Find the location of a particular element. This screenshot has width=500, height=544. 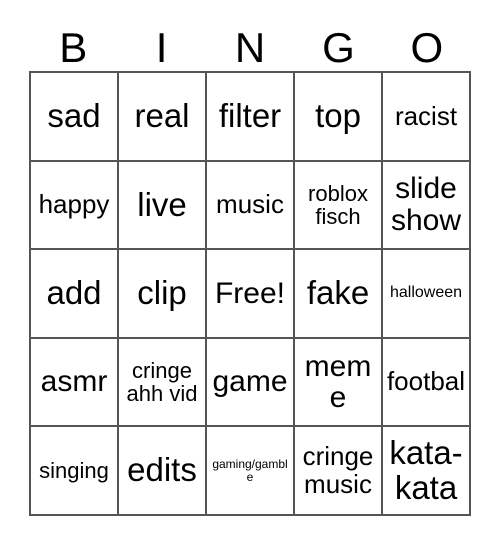

bingo-cell: kata-kata is located at coordinates (427, 471).